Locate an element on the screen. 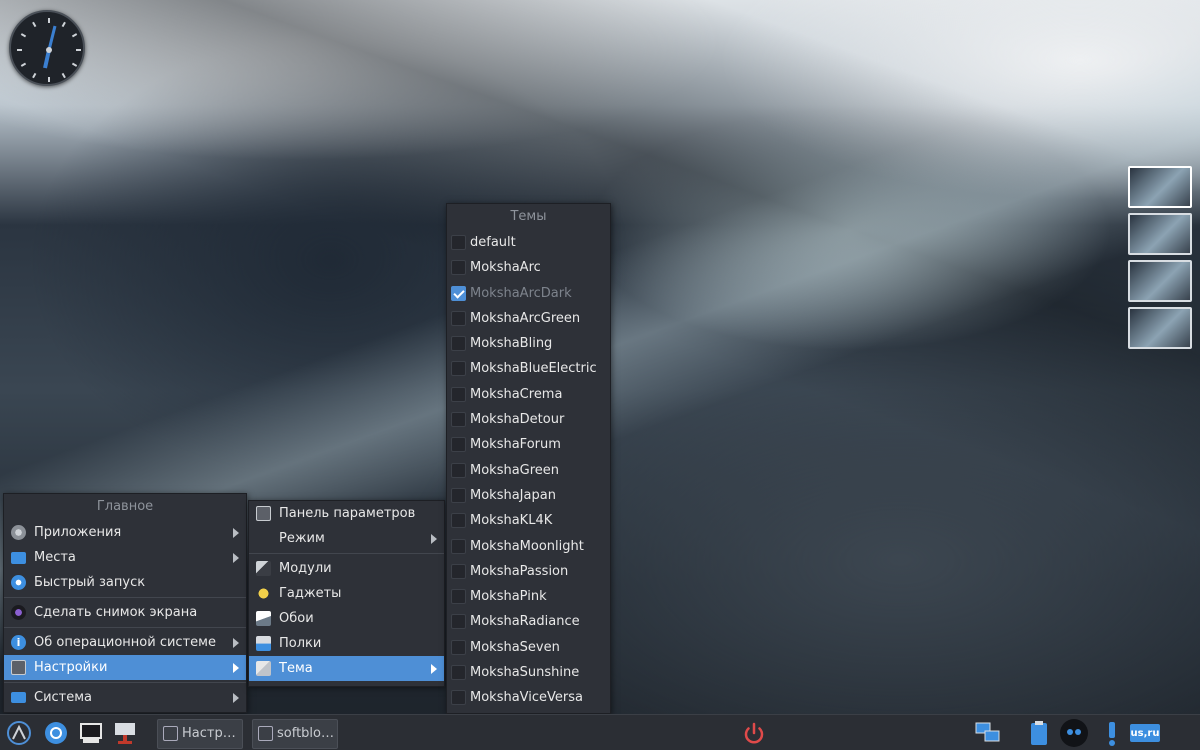  info-icon: i is located at coordinates (18, 642).